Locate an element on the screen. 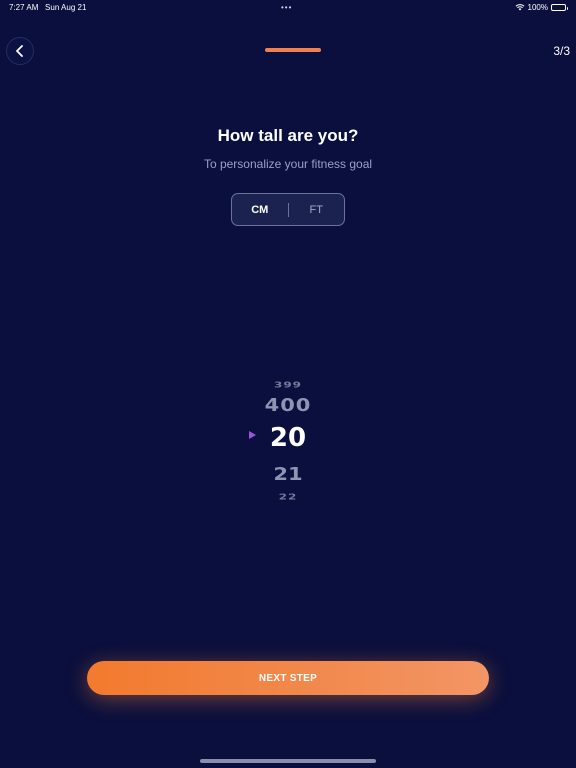 This screenshot has width=576, height=768. status-right: 100% is located at coordinates (541, 7).